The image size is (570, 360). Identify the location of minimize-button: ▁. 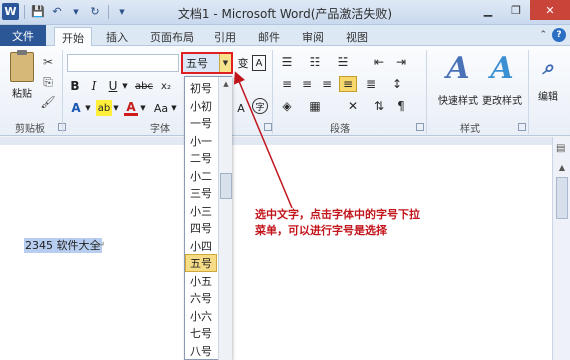
(488, 10).